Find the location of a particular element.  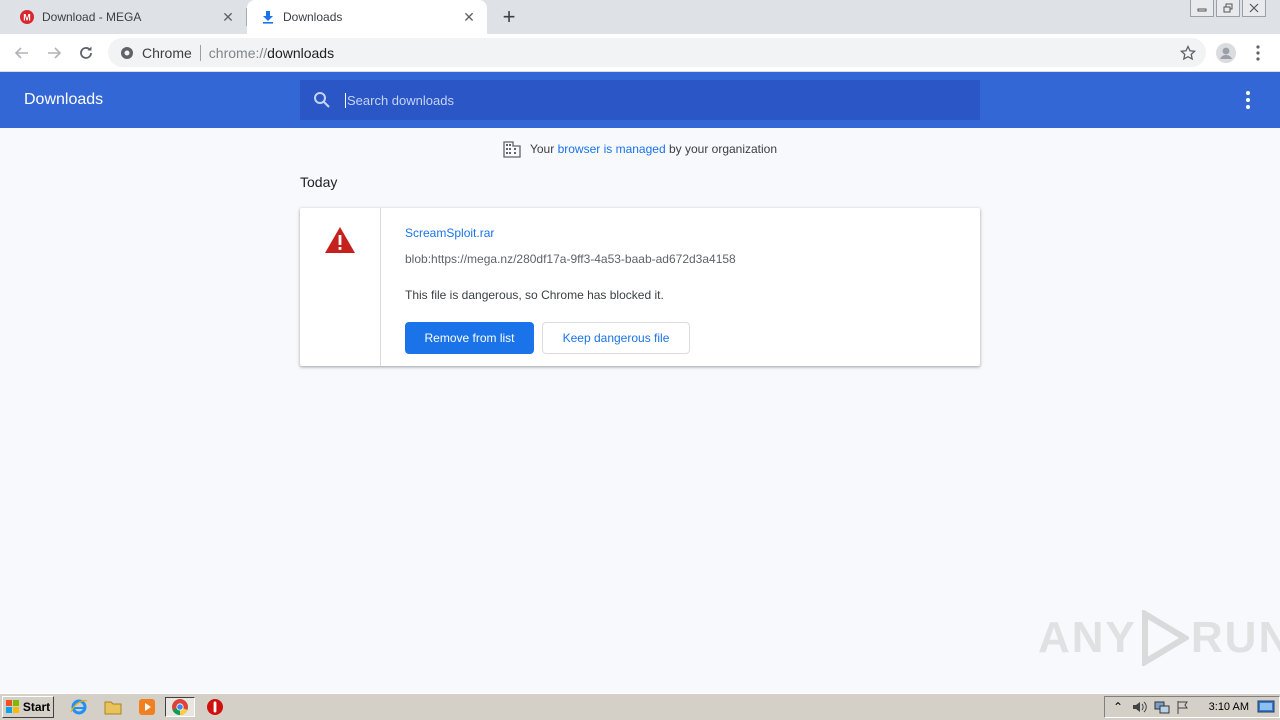

tab-mega: M Download - MEGA ✕ is located at coordinates (123, 17).